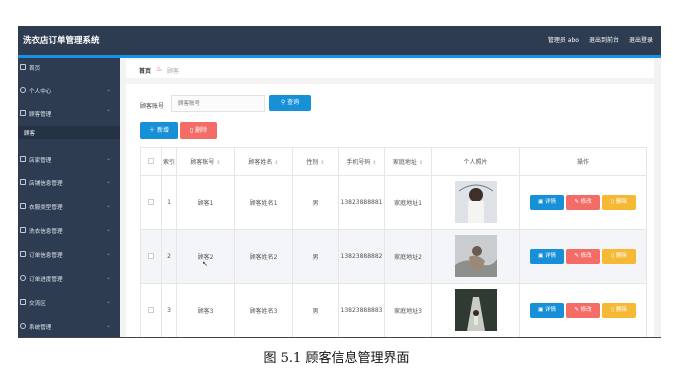 The width and height of the screenshot is (673, 377). I want to click on column-header: 手机号码 ⇕, so click(361, 161).